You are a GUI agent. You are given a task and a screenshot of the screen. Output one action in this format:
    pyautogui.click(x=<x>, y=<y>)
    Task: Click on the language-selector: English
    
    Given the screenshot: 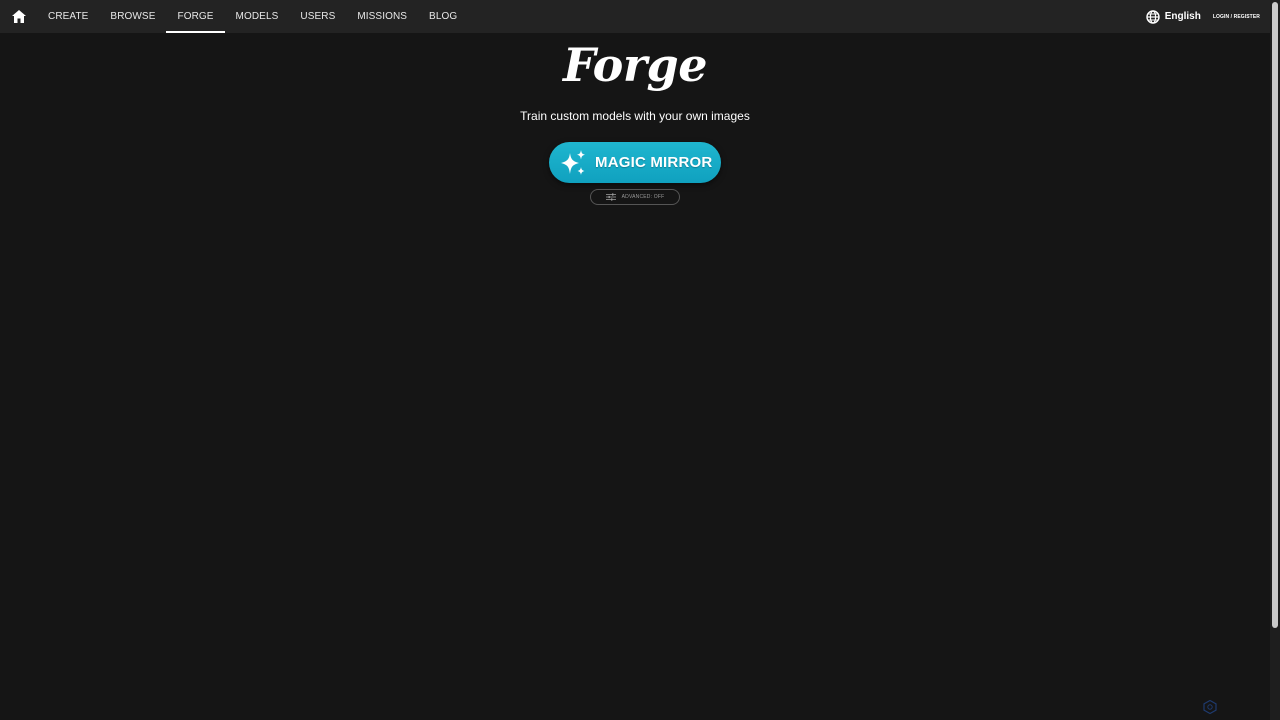 What is the action you would take?
    pyautogui.click(x=1179, y=16)
    